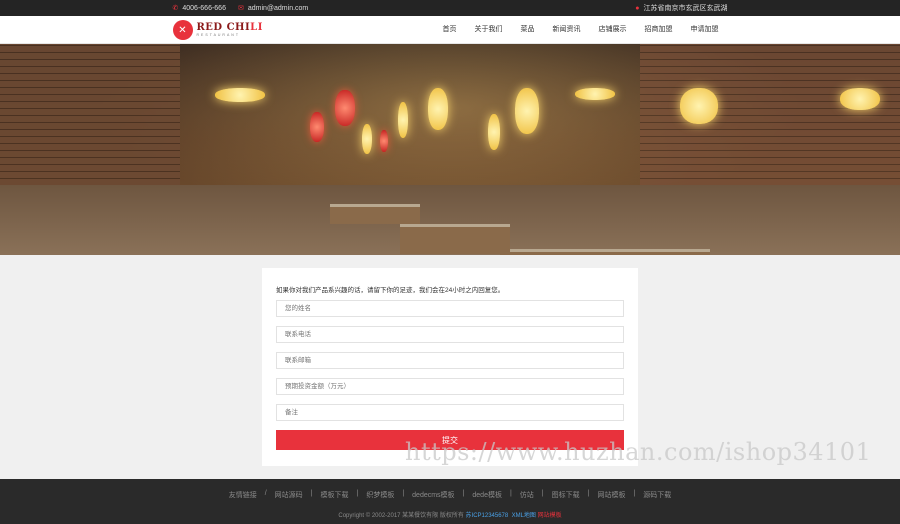 The image size is (900, 524). I want to click on main-nav: 首页 关于我们 菜品 新闻资讯 店铺展示 招商加盟 申请加盟, so click(581, 30).